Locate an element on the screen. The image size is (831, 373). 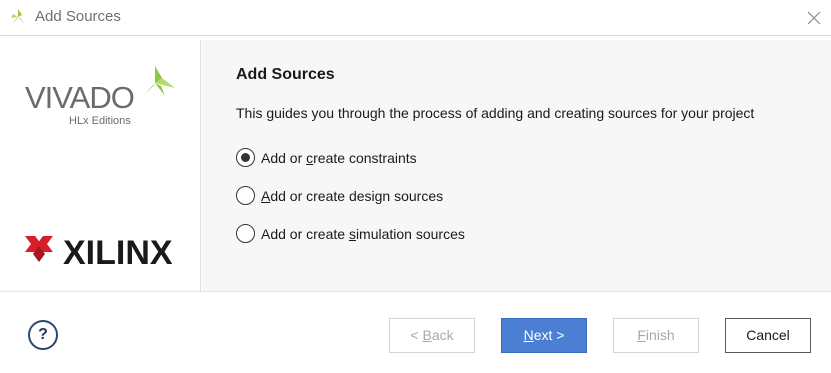
option-label: Add or create constraints is located at coordinates (339, 157).